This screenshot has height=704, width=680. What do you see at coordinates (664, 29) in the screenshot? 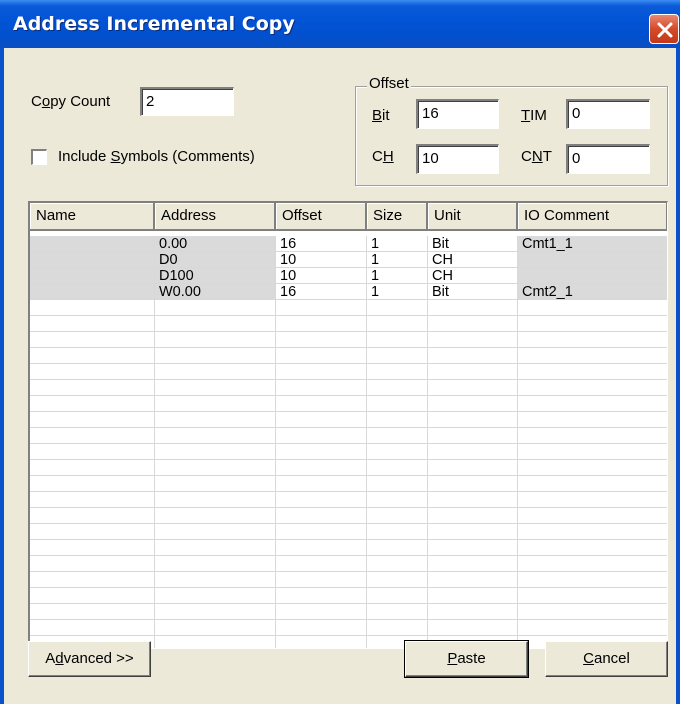
I see `close-button` at bounding box center [664, 29].